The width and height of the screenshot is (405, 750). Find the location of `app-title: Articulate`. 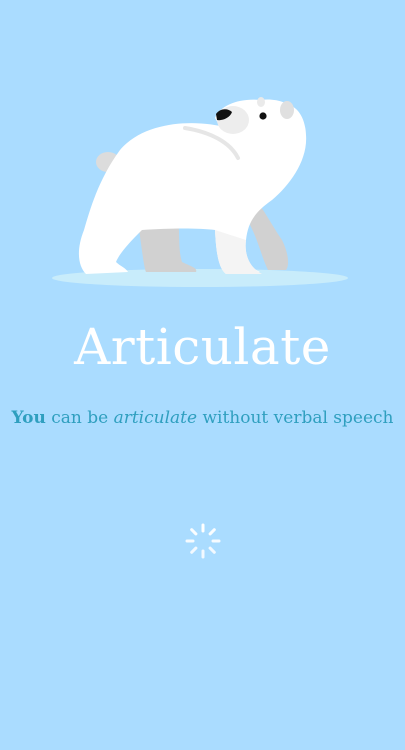

app-title: Articulate is located at coordinates (202, 347).